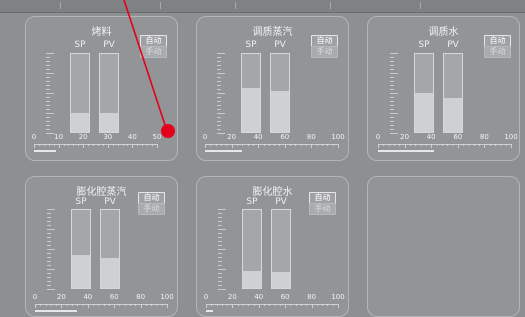 The width and height of the screenshot is (525, 317). What do you see at coordinates (206, 297) in the screenshot?
I see `scale-tick-label: 0` at bounding box center [206, 297].